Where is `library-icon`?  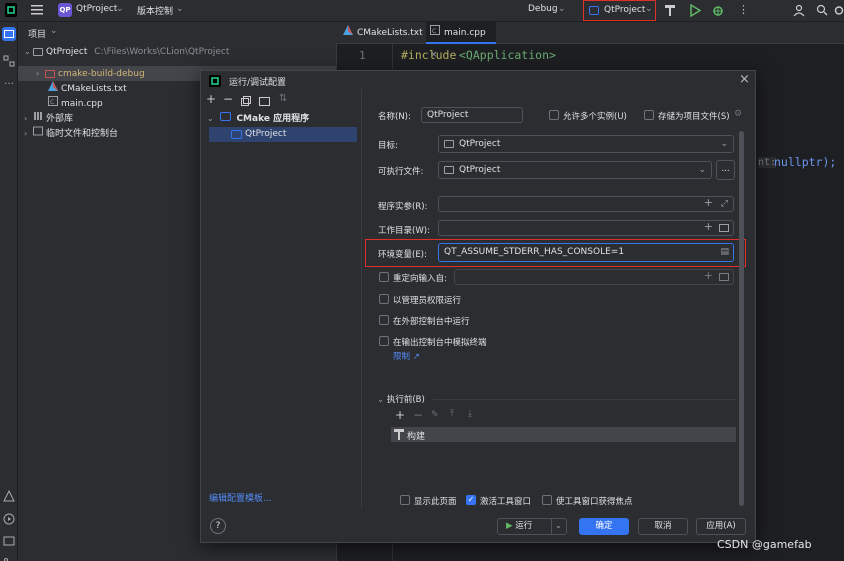
library-icon is located at coordinates (38, 116).